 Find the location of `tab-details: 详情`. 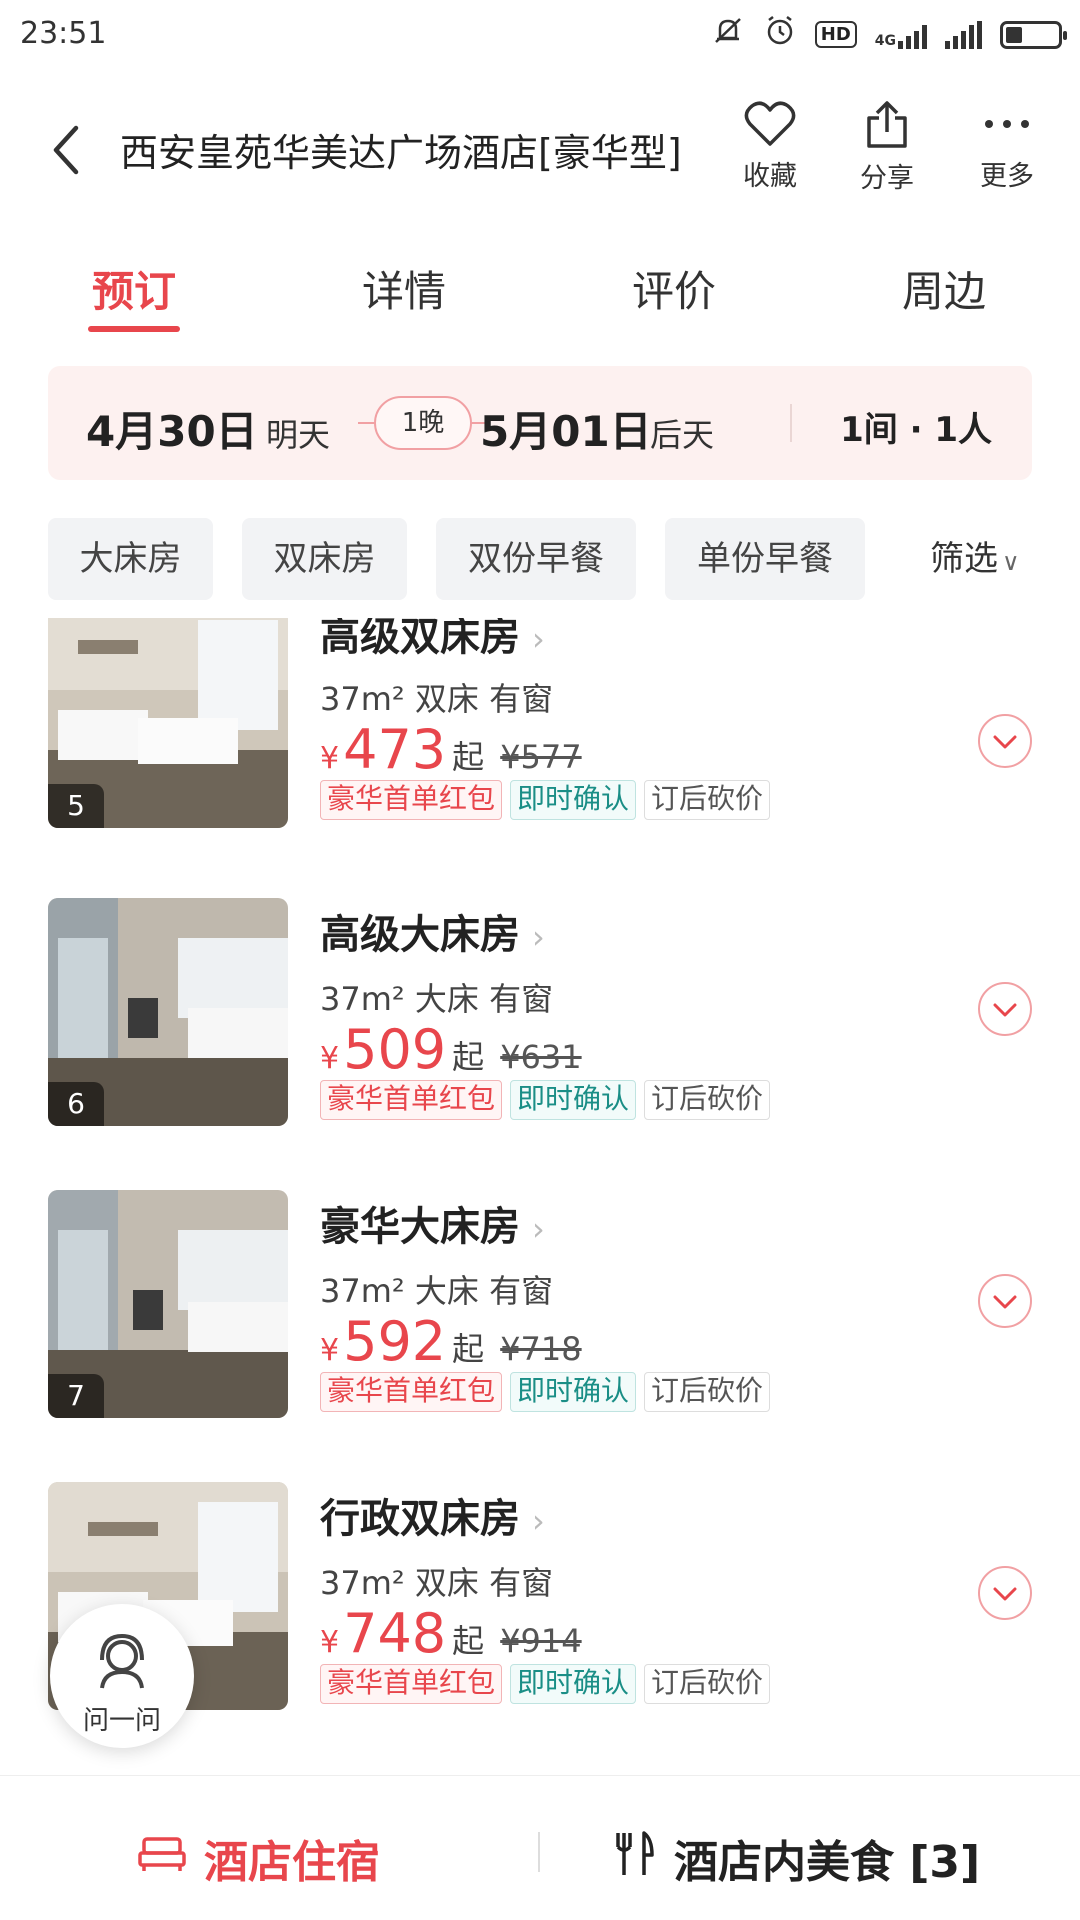

tab-details: 详情 is located at coordinates (404, 288).